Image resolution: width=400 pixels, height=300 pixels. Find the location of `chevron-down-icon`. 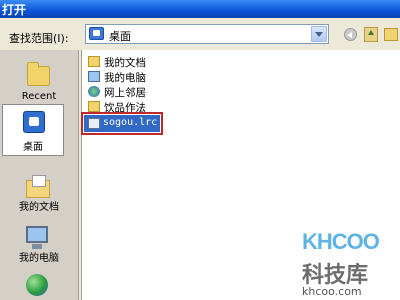

chevron-down-icon is located at coordinates (319, 34).